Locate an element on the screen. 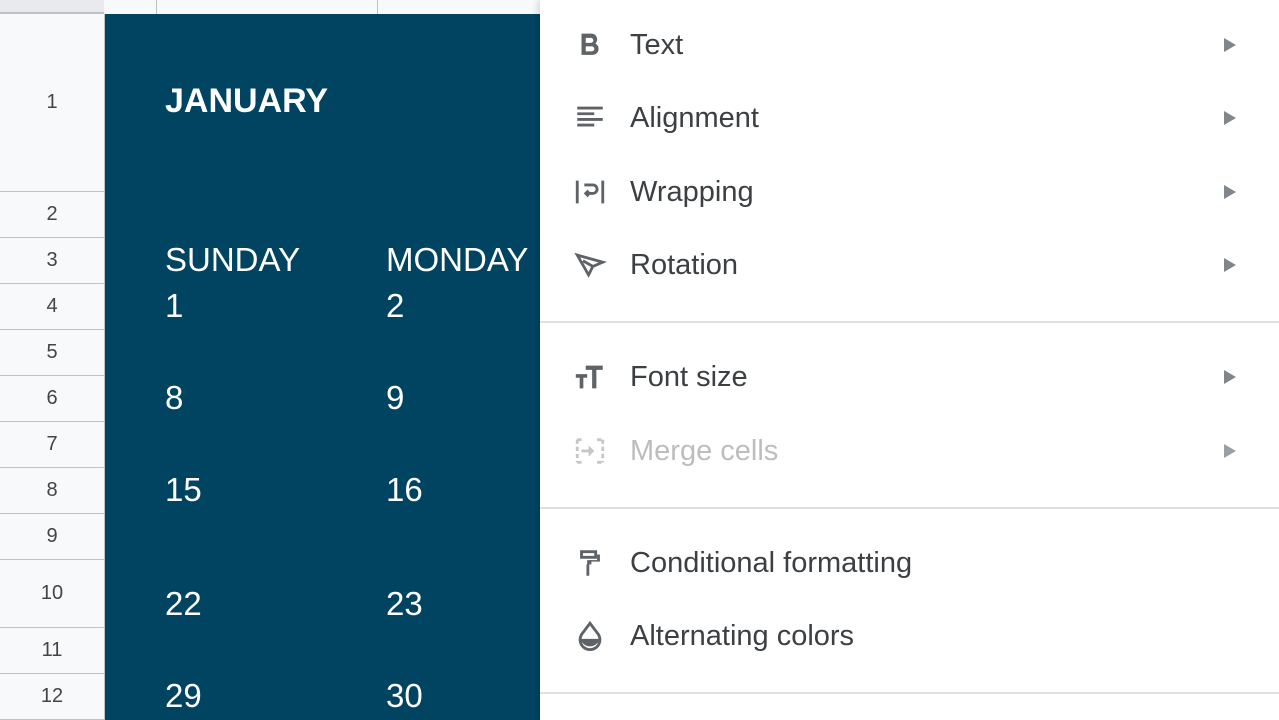 The image size is (1279, 720). row-header: 1 is located at coordinates (52, 103).